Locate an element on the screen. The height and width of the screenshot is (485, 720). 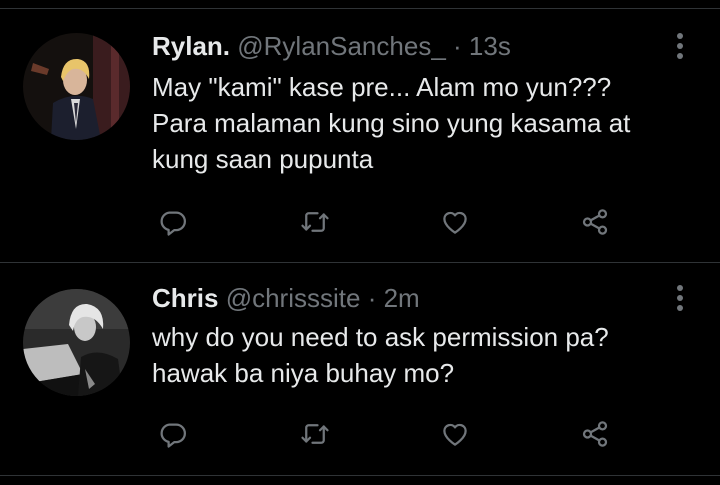
display-name: Rylan. is located at coordinates (191, 46).